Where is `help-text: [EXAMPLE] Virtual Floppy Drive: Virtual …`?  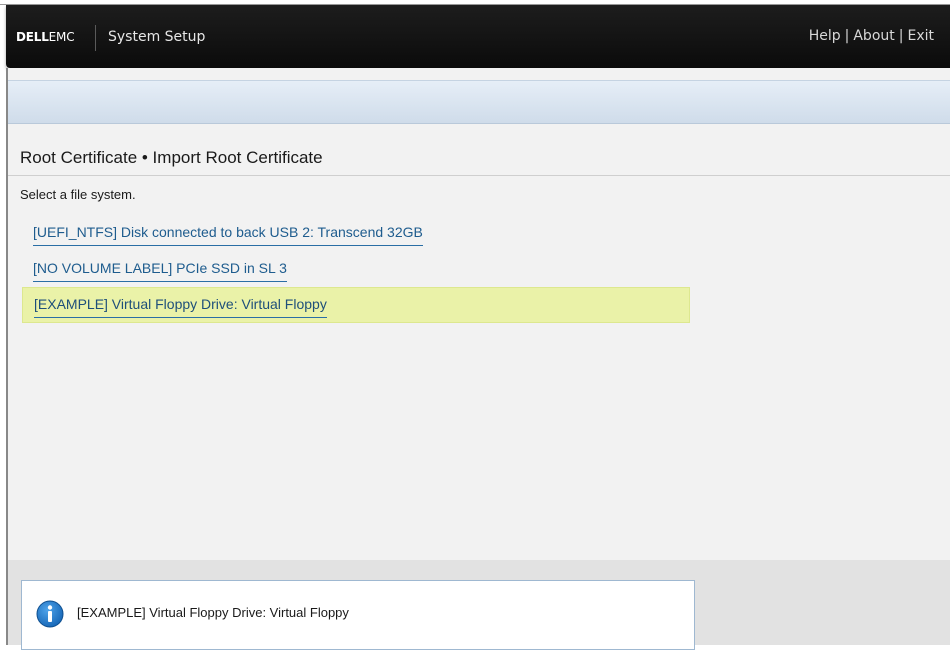 help-text: [EXAMPLE] Virtual Floppy Drive: Virtual … is located at coordinates (213, 612).